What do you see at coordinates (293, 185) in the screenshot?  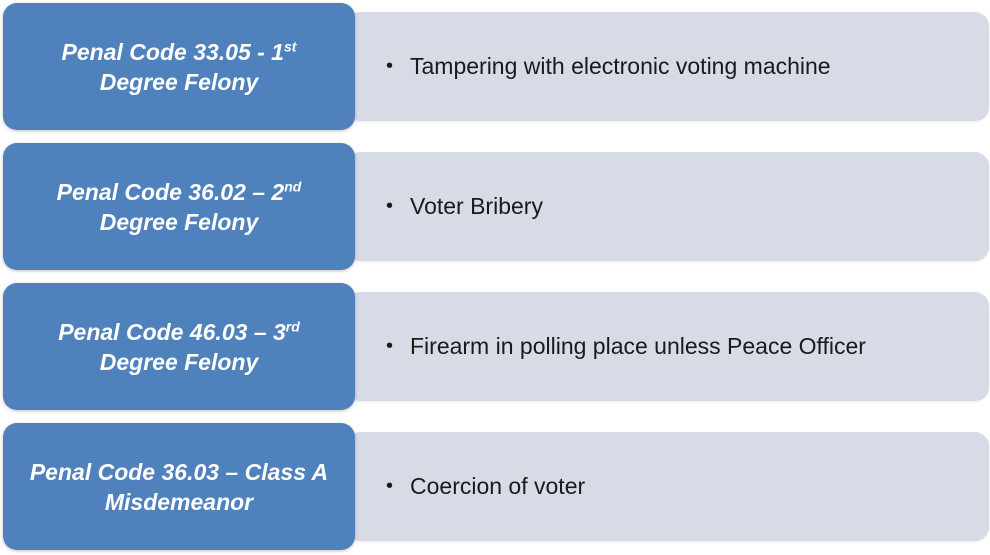 I see `degree-ordinal-suffix: nd` at bounding box center [293, 185].